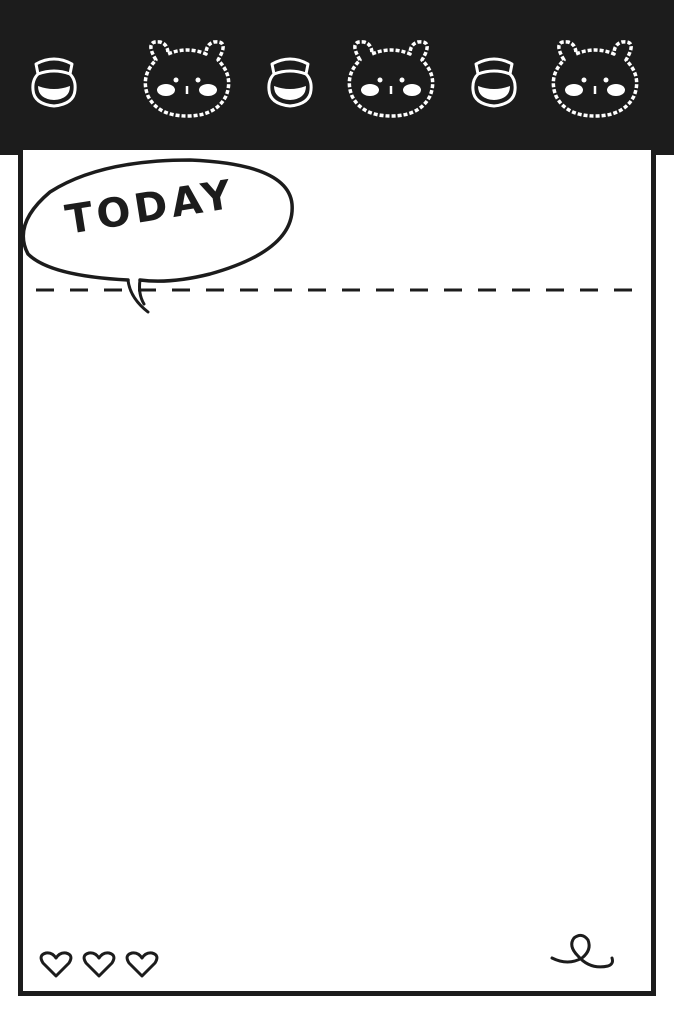  What do you see at coordinates (582, 951) in the screenshot?
I see `loop-doodle-icon` at bounding box center [582, 951].